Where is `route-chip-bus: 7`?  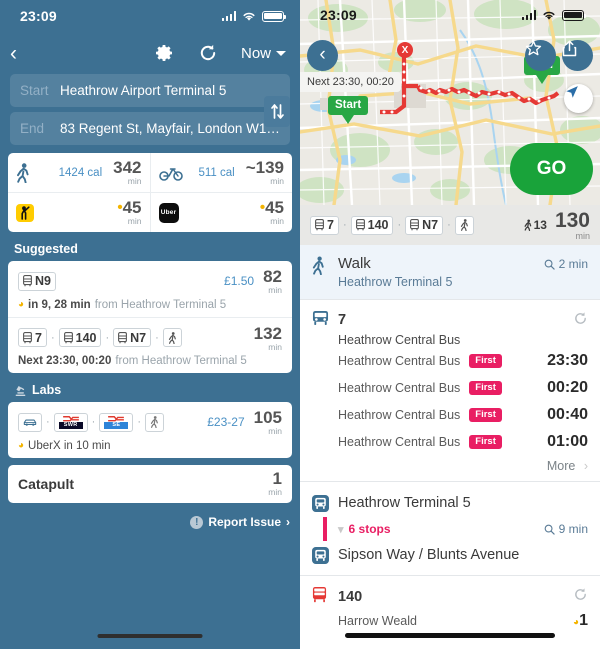 route-chip-bus: 7 is located at coordinates (32, 338).